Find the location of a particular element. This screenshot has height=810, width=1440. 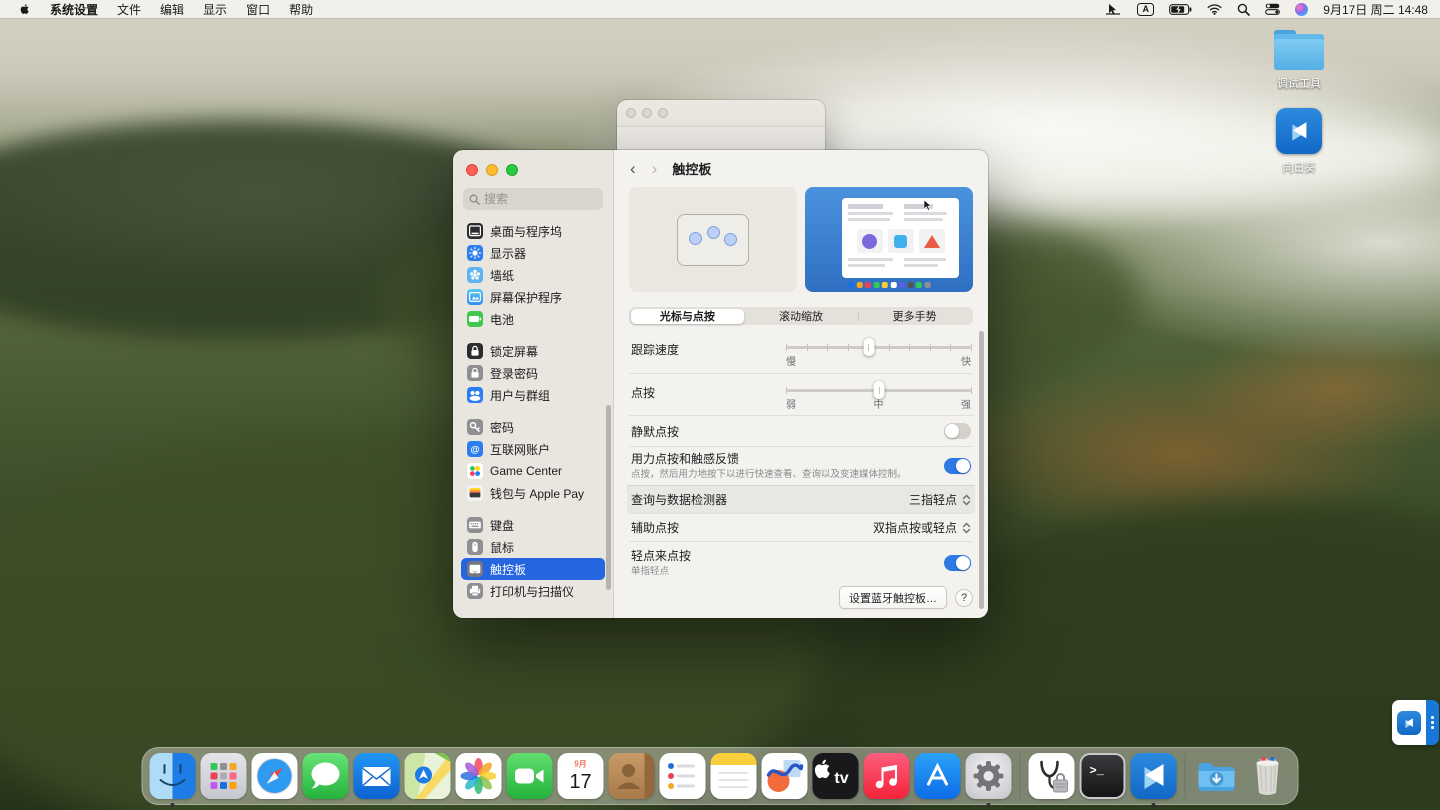

dock-mail-icon is located at coordinates (376, 776).